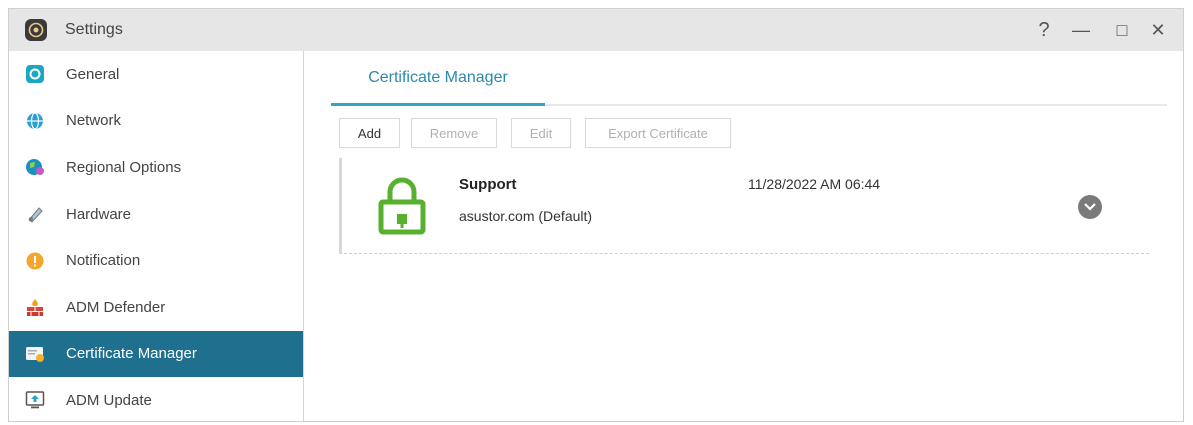 This screenshot has width=1193, height=425. What do you see at coordinates (1044, 30) in the screenshot?
I see `help-button: ?` at bounding box center [1044, 30].